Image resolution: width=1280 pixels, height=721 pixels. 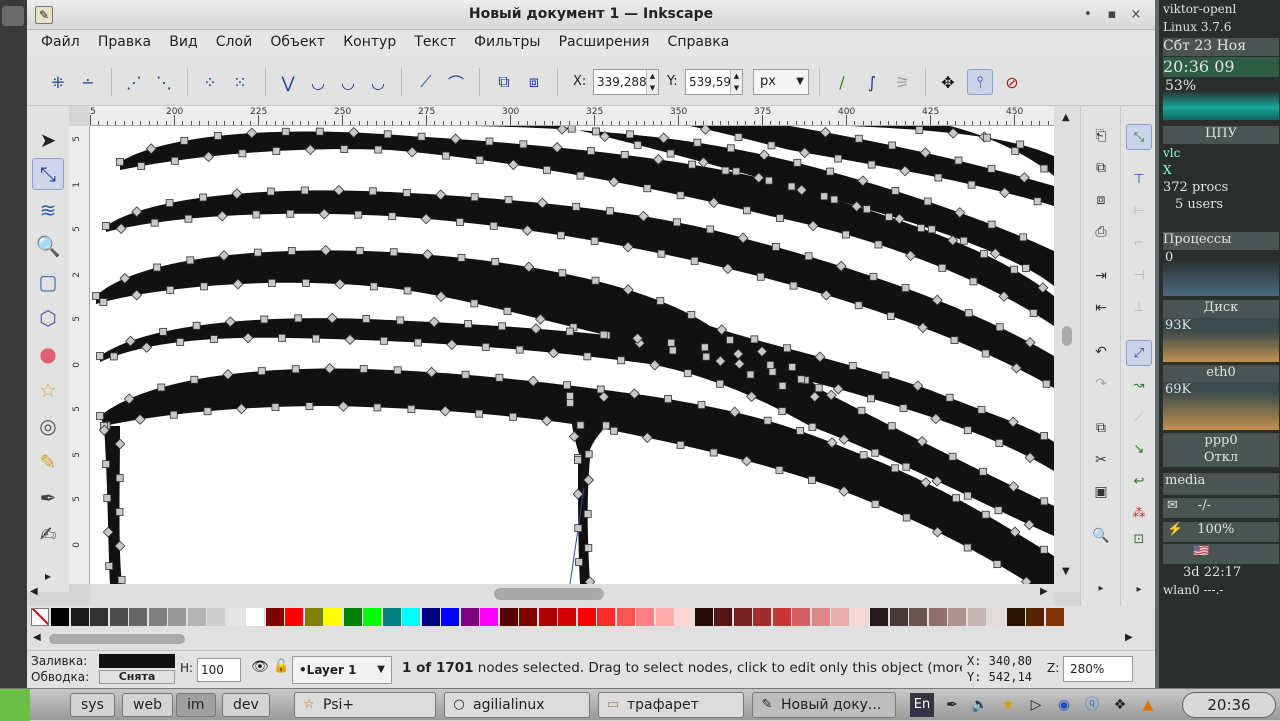 What do you see at coordinates (281, 666) in the screenshot?
I see `lock-icon: 🔓` at bounding box center [281, 666].